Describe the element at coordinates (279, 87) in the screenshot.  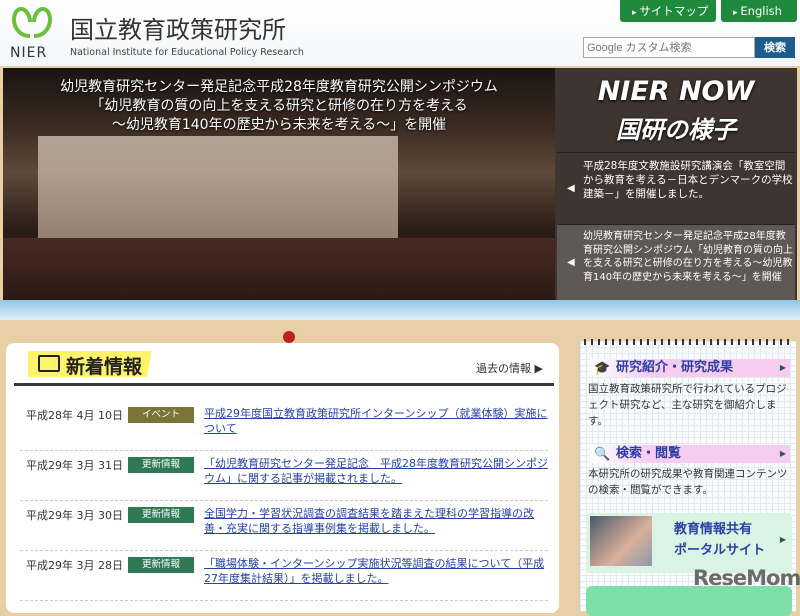
I see `banner-line: 幼児教育研究センター発足記念平成28年度教育研究公開シンポジウム` at that location.